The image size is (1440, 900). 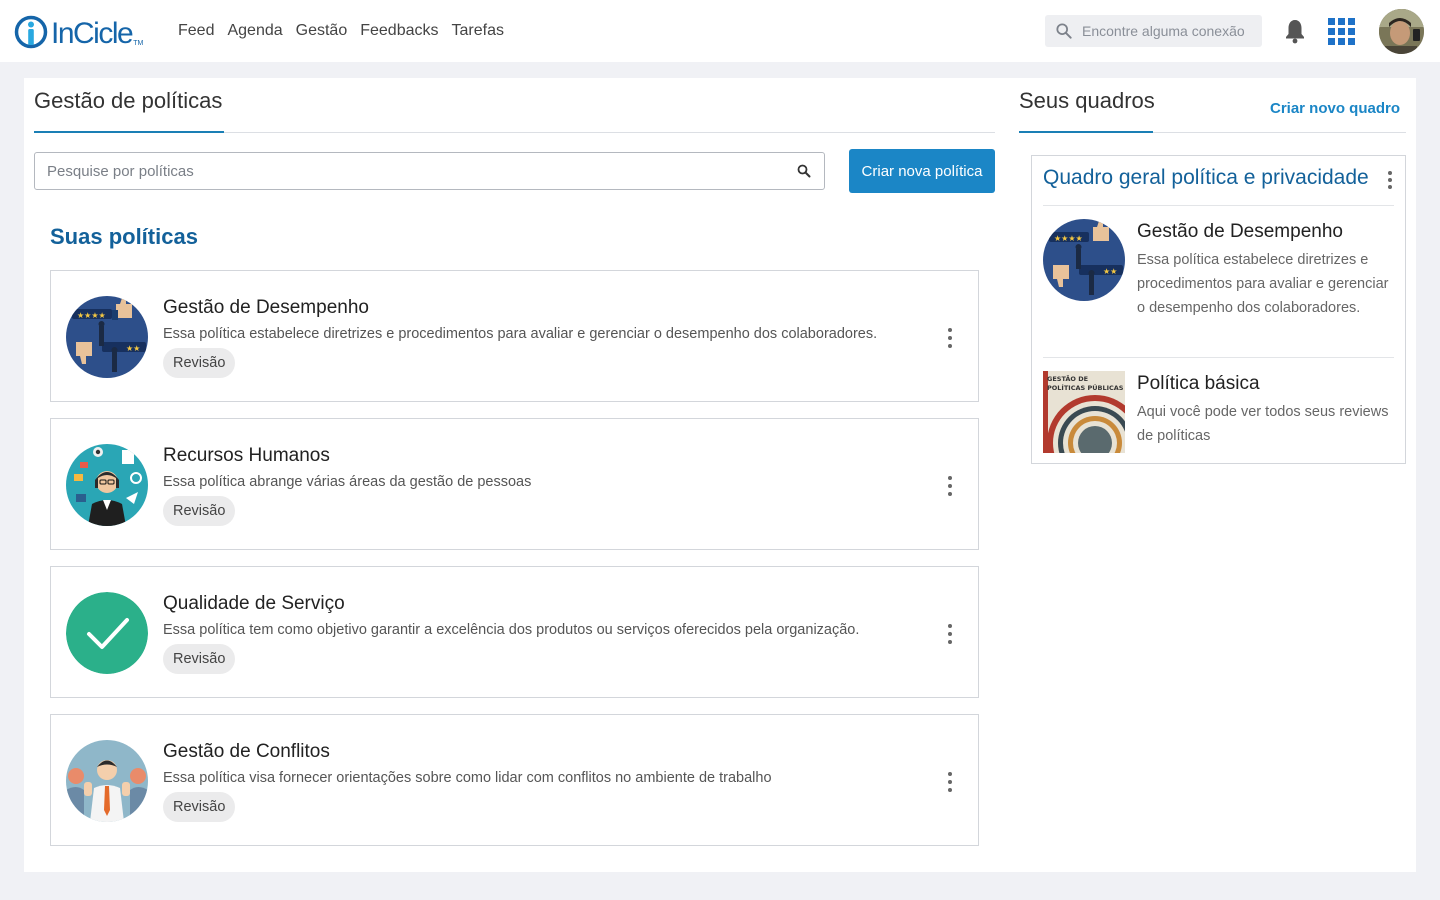 What do you see at coordinates (107, 781) in the screenshot?
I see `conflict-thumbnail` at bounding box center [107, 781].